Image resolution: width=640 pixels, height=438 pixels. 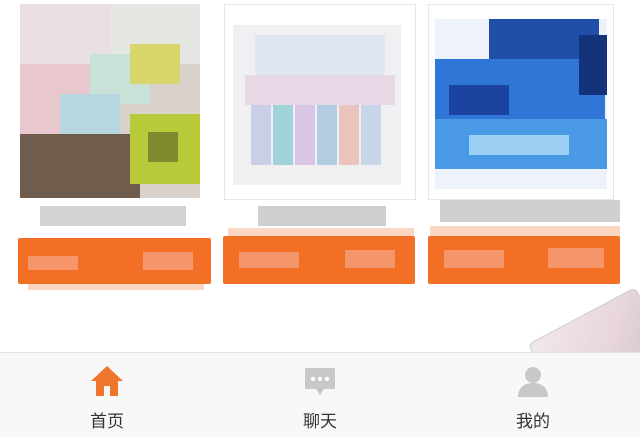 What do you see at coordinates (533, 382) in the screenshot?
I see `user-icon` at bounding box center [533, 382].